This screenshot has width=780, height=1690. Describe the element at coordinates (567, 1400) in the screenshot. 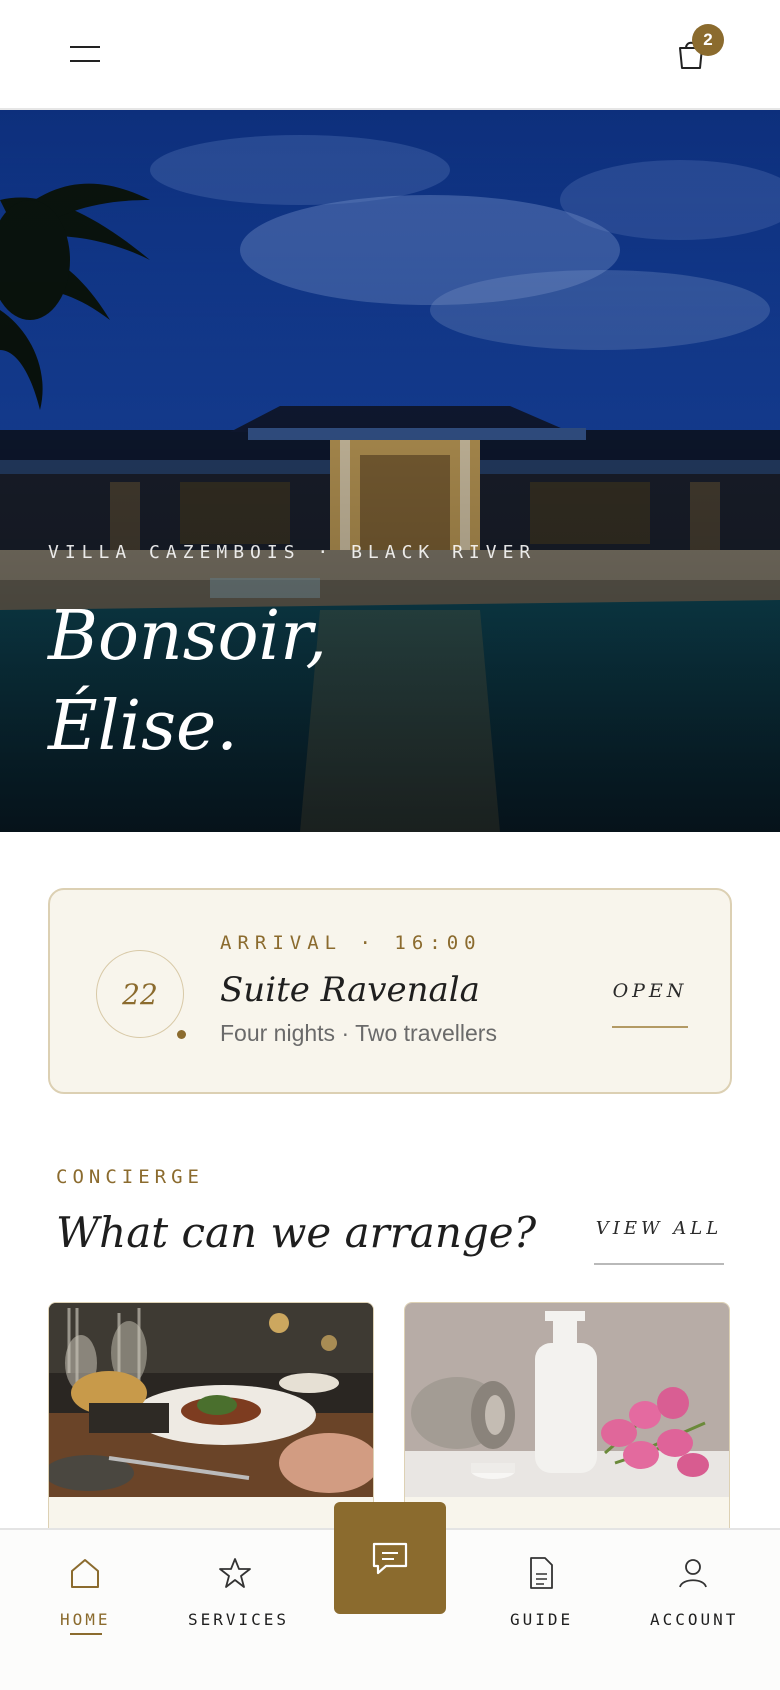

I see `spa-towel-bottle-tulips-photo` at that location.